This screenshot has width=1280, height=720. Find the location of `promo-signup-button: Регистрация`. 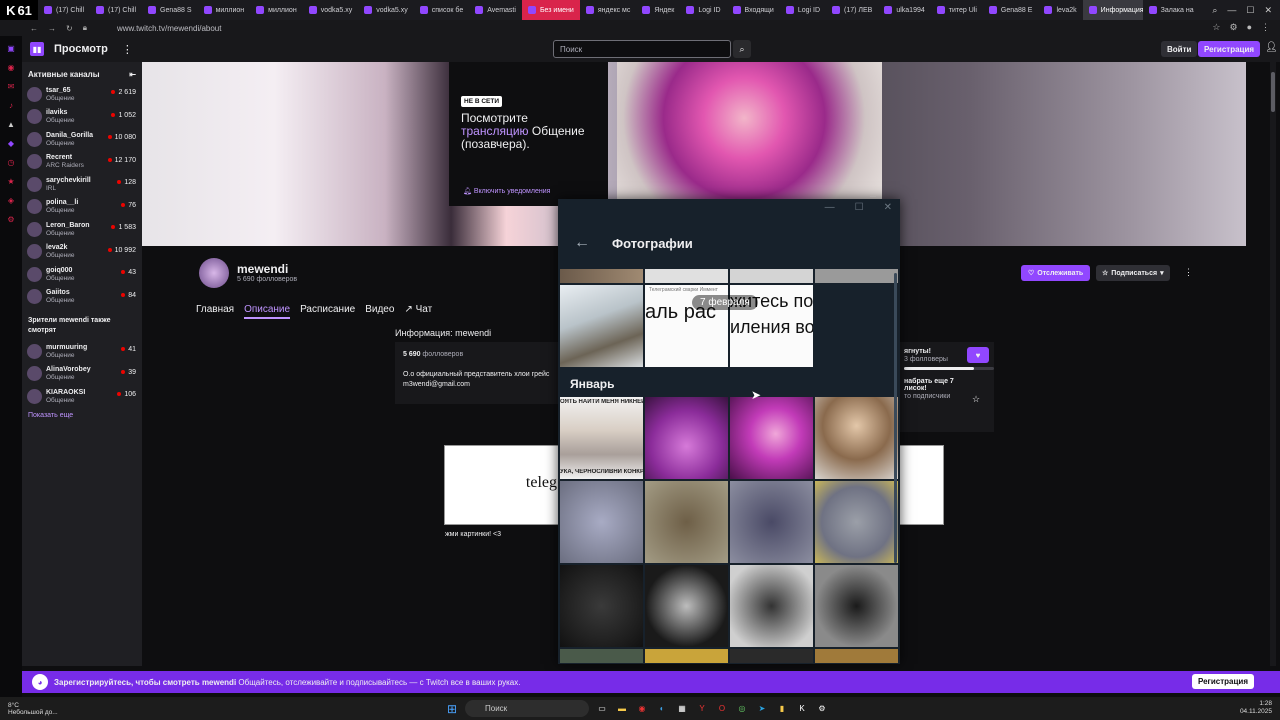

promo-signup-button: Регистрация is located at coordinates (1222, 681).